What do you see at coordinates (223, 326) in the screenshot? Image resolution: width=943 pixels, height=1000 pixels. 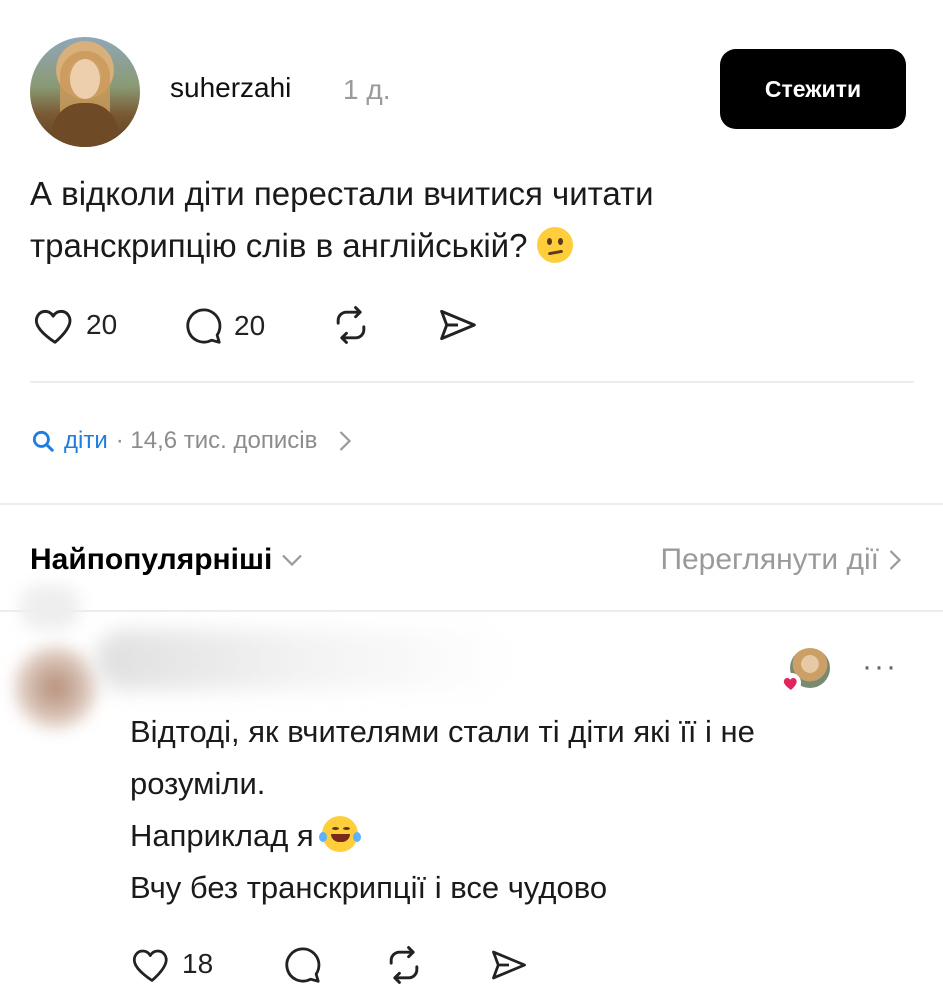 I see `comment-button: 20` at bounding box center [223, 326].